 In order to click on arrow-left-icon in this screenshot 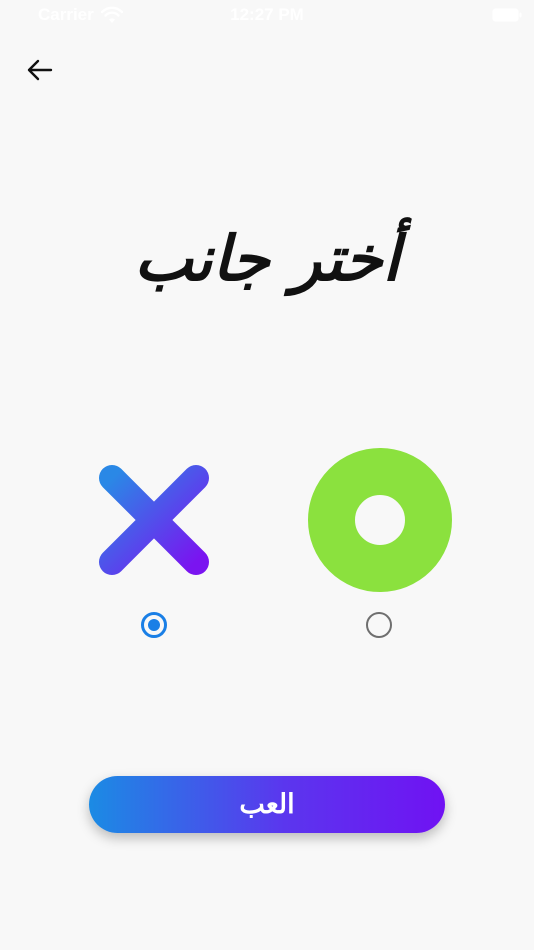, I will do `click(40, 70)`.